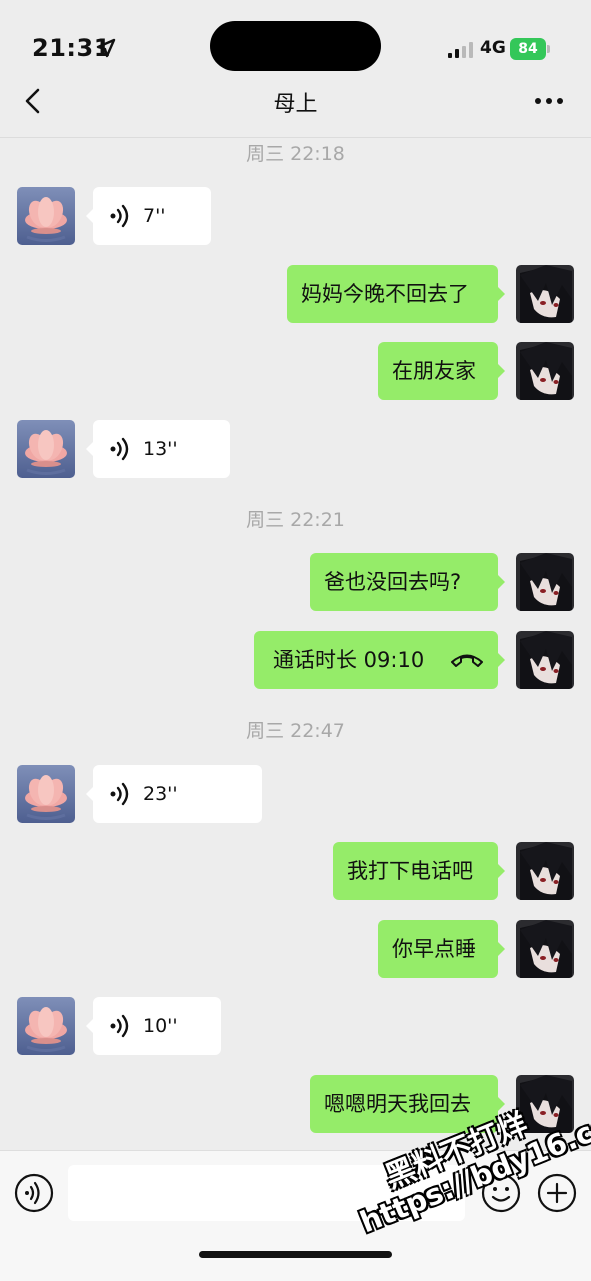 This screenshot has width=591, height=1281. Describe the element at coordinates (295, 154) in the screenshot. I see `timestamp: 周三 22:18` at that location.